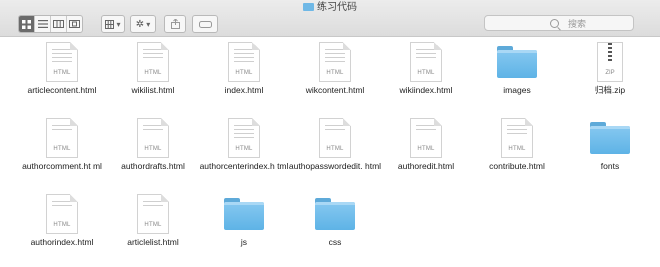  What do you see at coordinates (335, 166) in the screenshot?
I see `file-name: authopasswordedit. html` at bounding box center [335, 166].